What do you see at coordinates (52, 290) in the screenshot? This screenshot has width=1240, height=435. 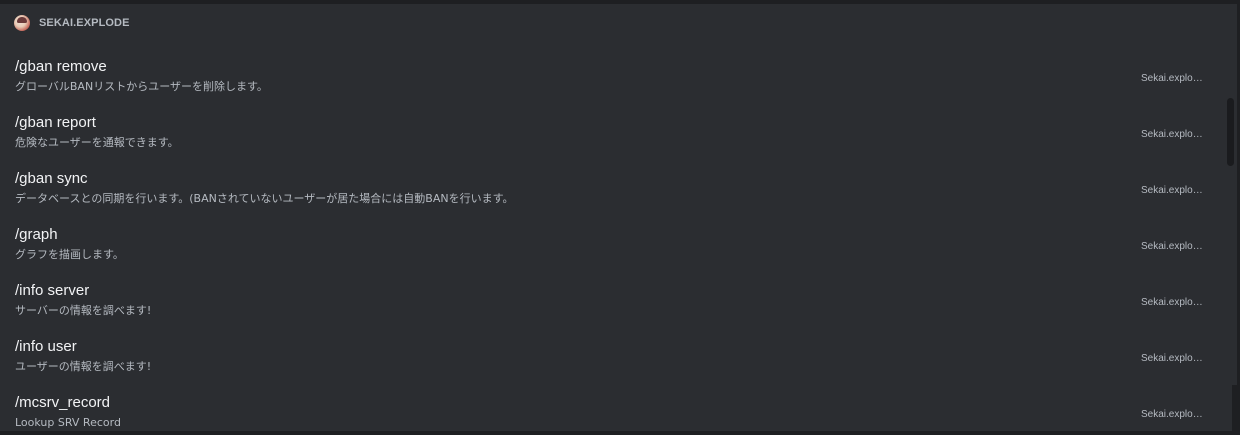 I see `command-name: /info server` at bounding box center [52, 290].